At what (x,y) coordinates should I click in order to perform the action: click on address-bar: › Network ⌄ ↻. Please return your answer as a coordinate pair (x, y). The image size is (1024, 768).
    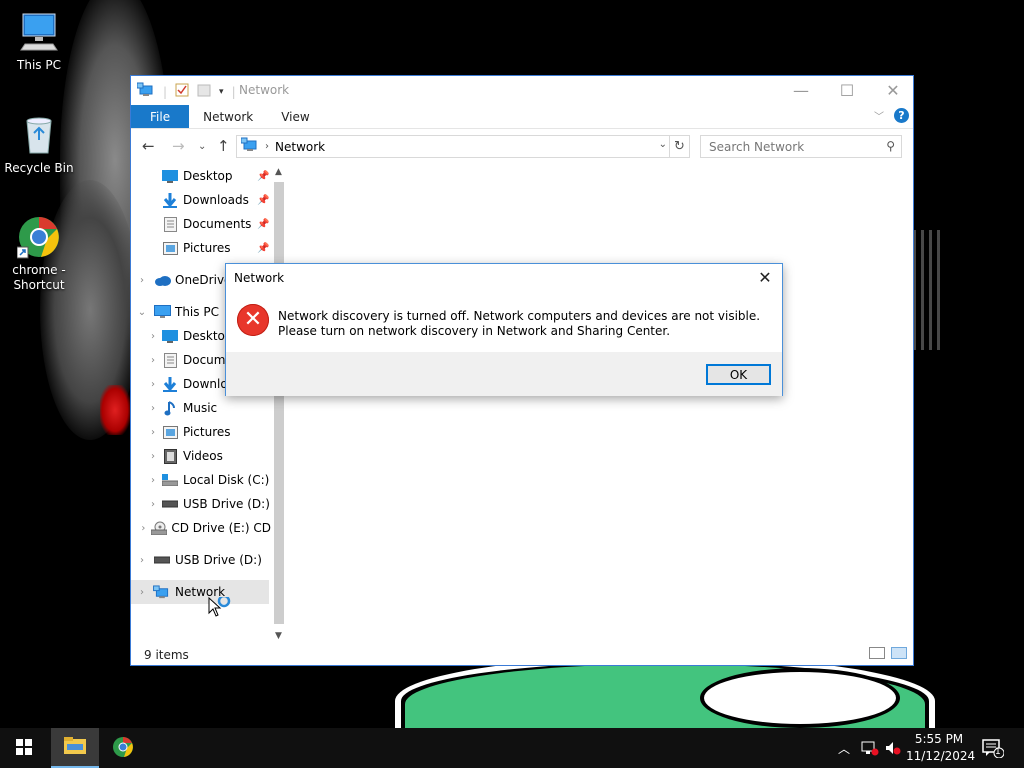
    Looking at the image, I should click on (463, 146).